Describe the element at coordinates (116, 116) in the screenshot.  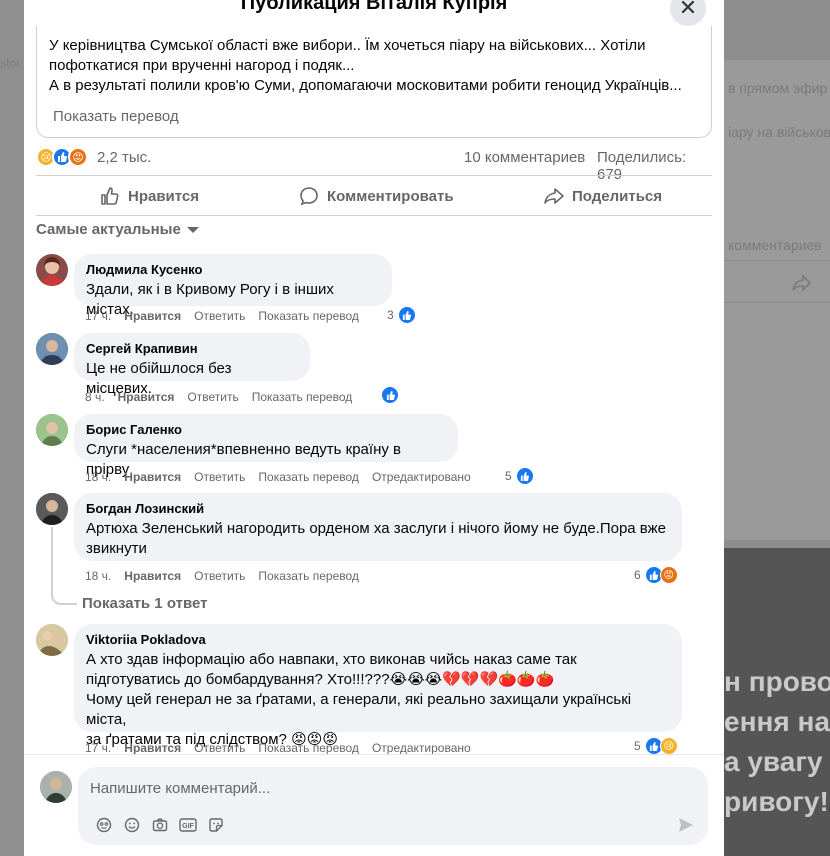
I see `show-translation-link: Показать перевод` at that location.